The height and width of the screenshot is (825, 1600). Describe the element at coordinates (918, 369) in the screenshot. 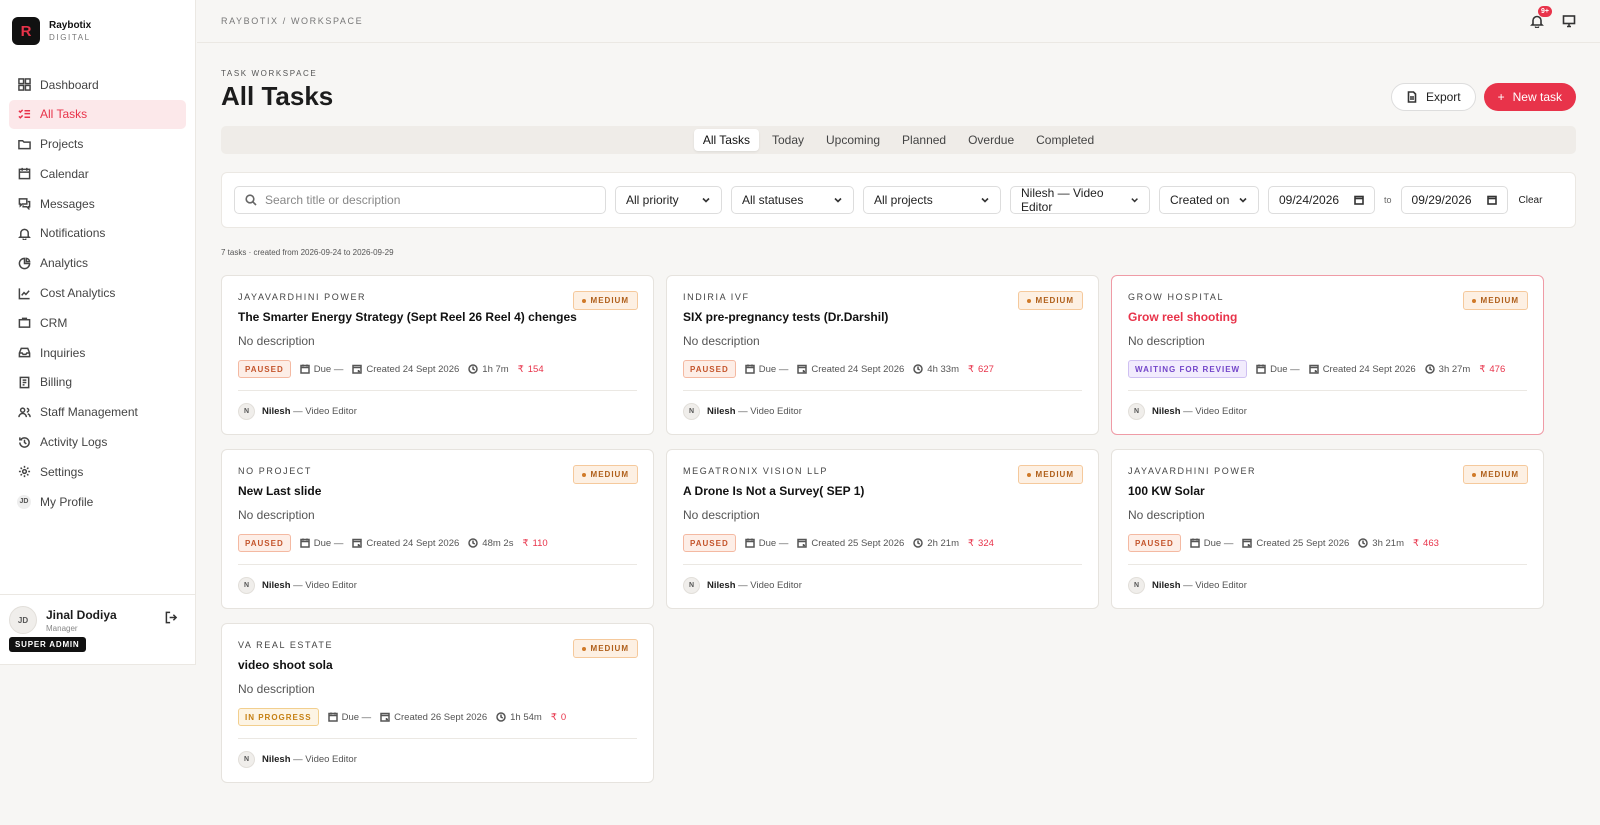

I see `clock-icon` at that location.